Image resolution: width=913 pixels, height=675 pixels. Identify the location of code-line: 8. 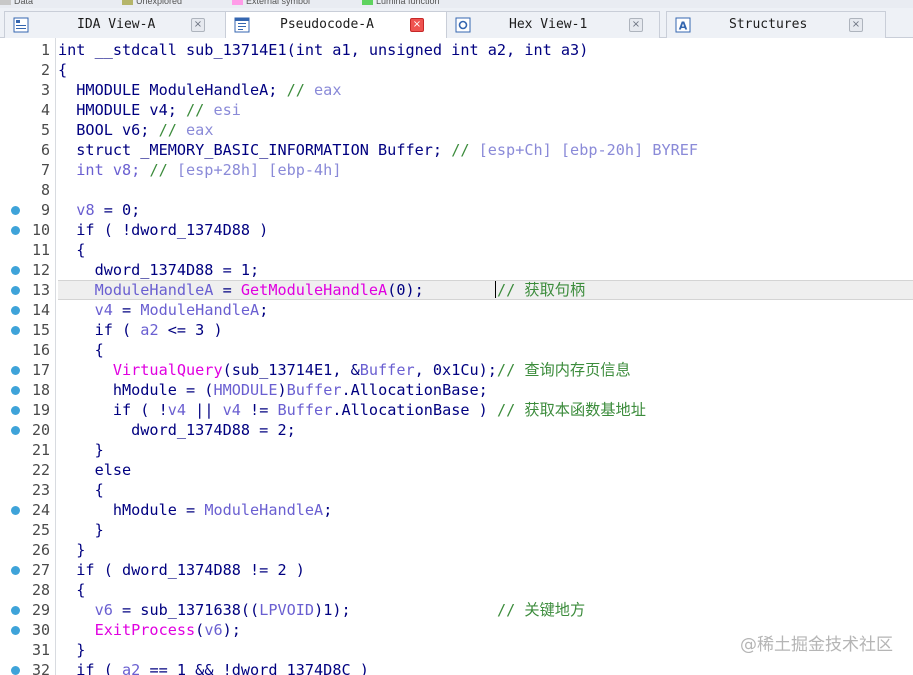
(456, 190).